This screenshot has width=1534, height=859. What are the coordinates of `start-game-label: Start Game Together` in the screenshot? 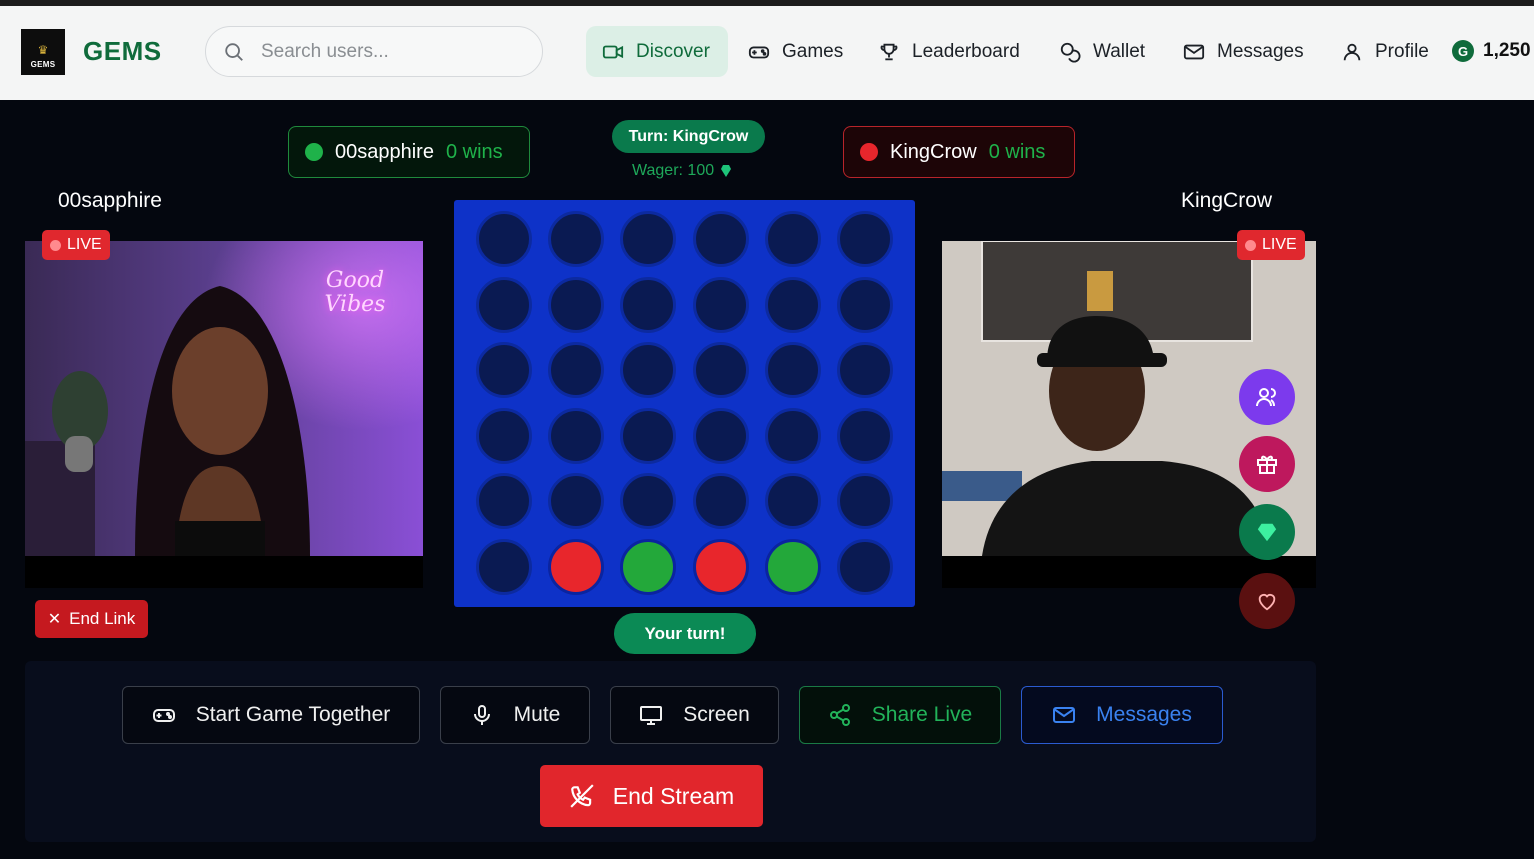 It's located at (293, 714).